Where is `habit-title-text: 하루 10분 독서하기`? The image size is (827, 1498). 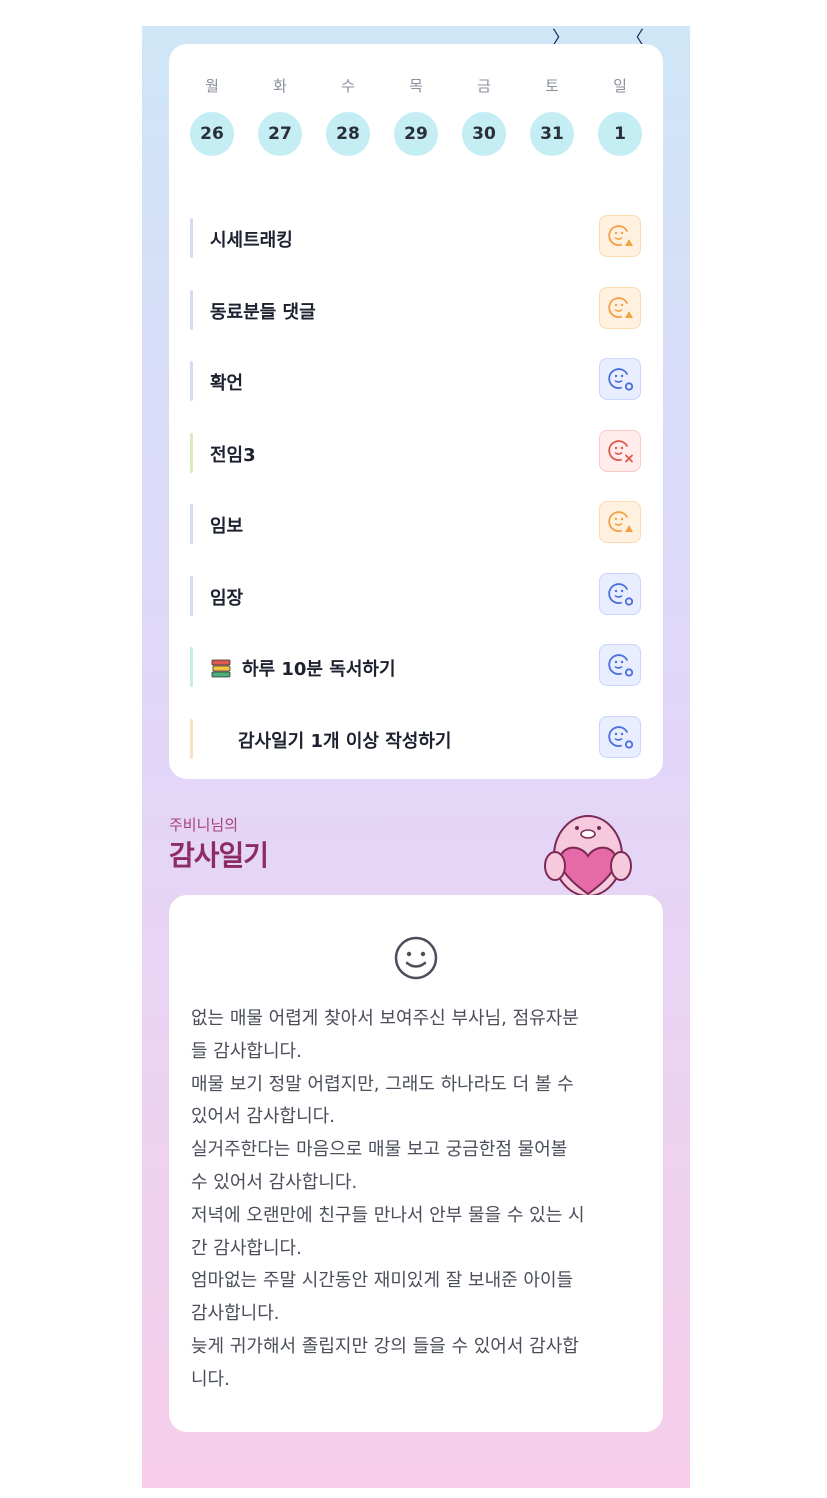
habit-title-text: 하루 10분 독서하기 is located at coordinates (319, 669).